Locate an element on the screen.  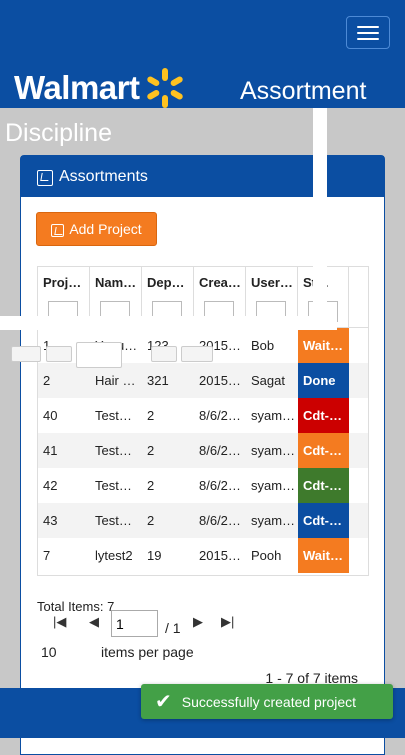
cell-project: 40 is located at coordinates (50, 415).